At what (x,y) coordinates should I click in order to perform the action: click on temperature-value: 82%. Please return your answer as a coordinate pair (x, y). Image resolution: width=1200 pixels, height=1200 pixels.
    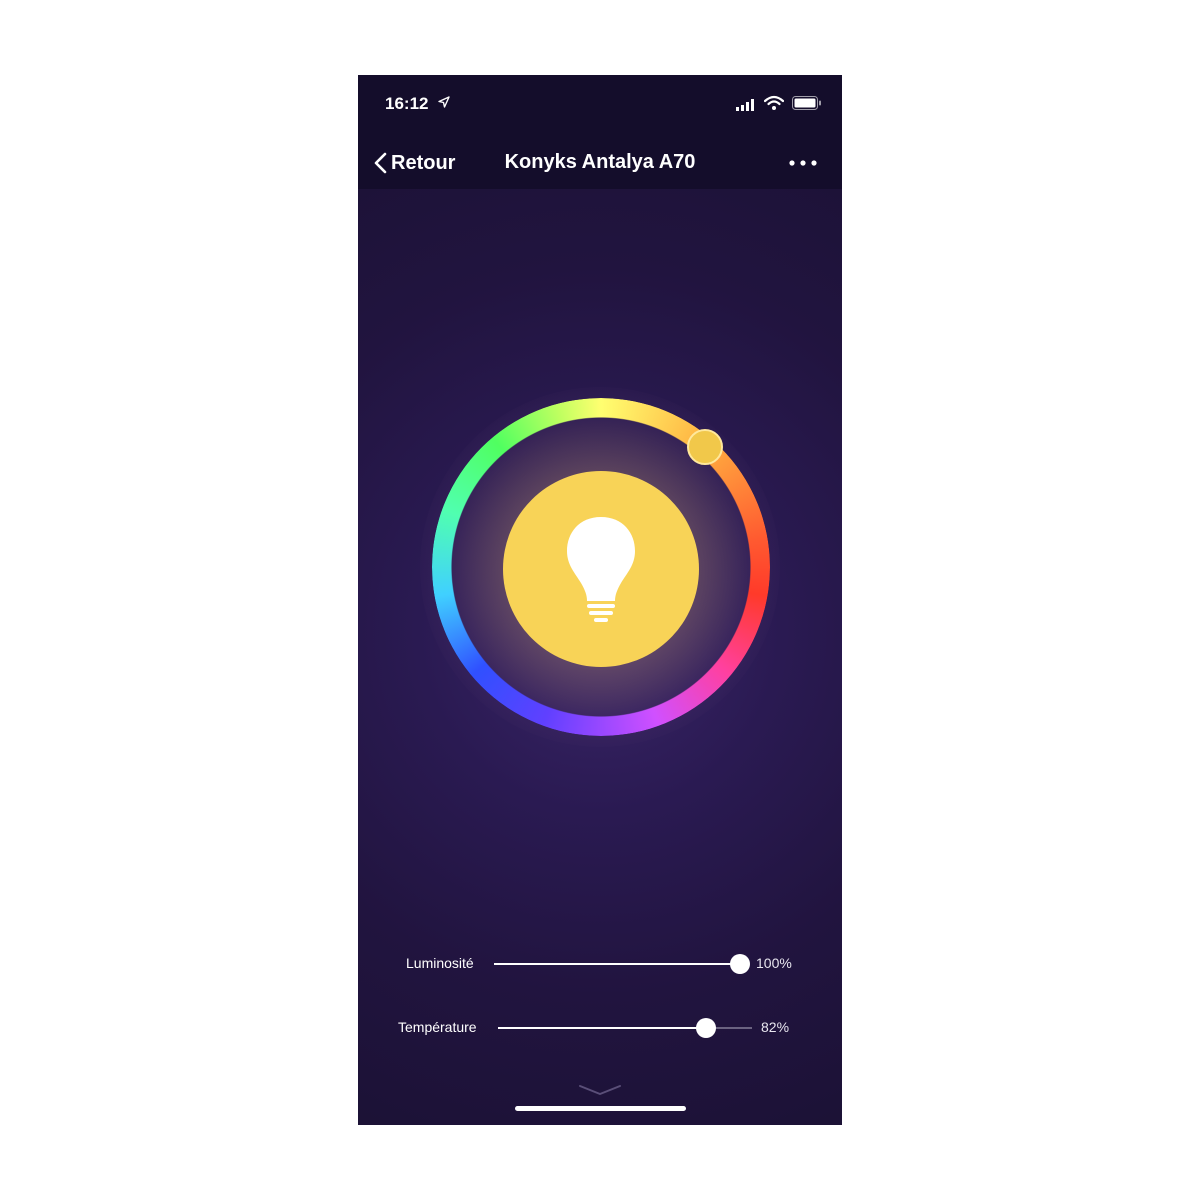
    Looking at the image, I should click on (775, 1027).